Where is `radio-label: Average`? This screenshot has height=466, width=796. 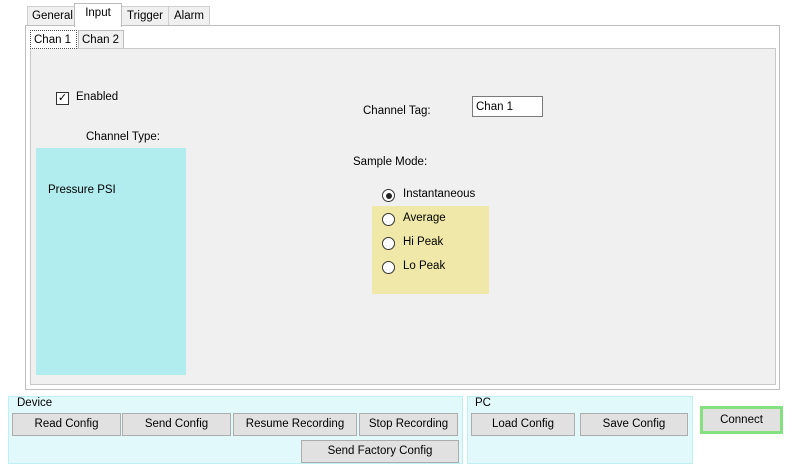
radio-label: Average is located at coordinates (424, 218).